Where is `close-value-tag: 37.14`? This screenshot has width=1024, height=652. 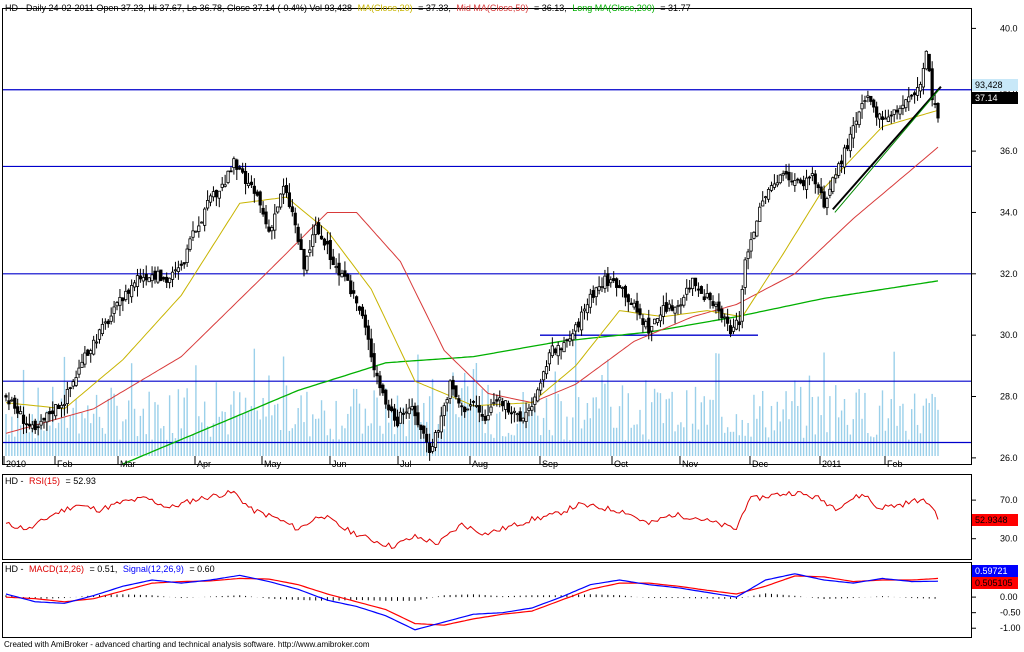 close-value-tag: 37.14 is located at coordinates (986, 98).